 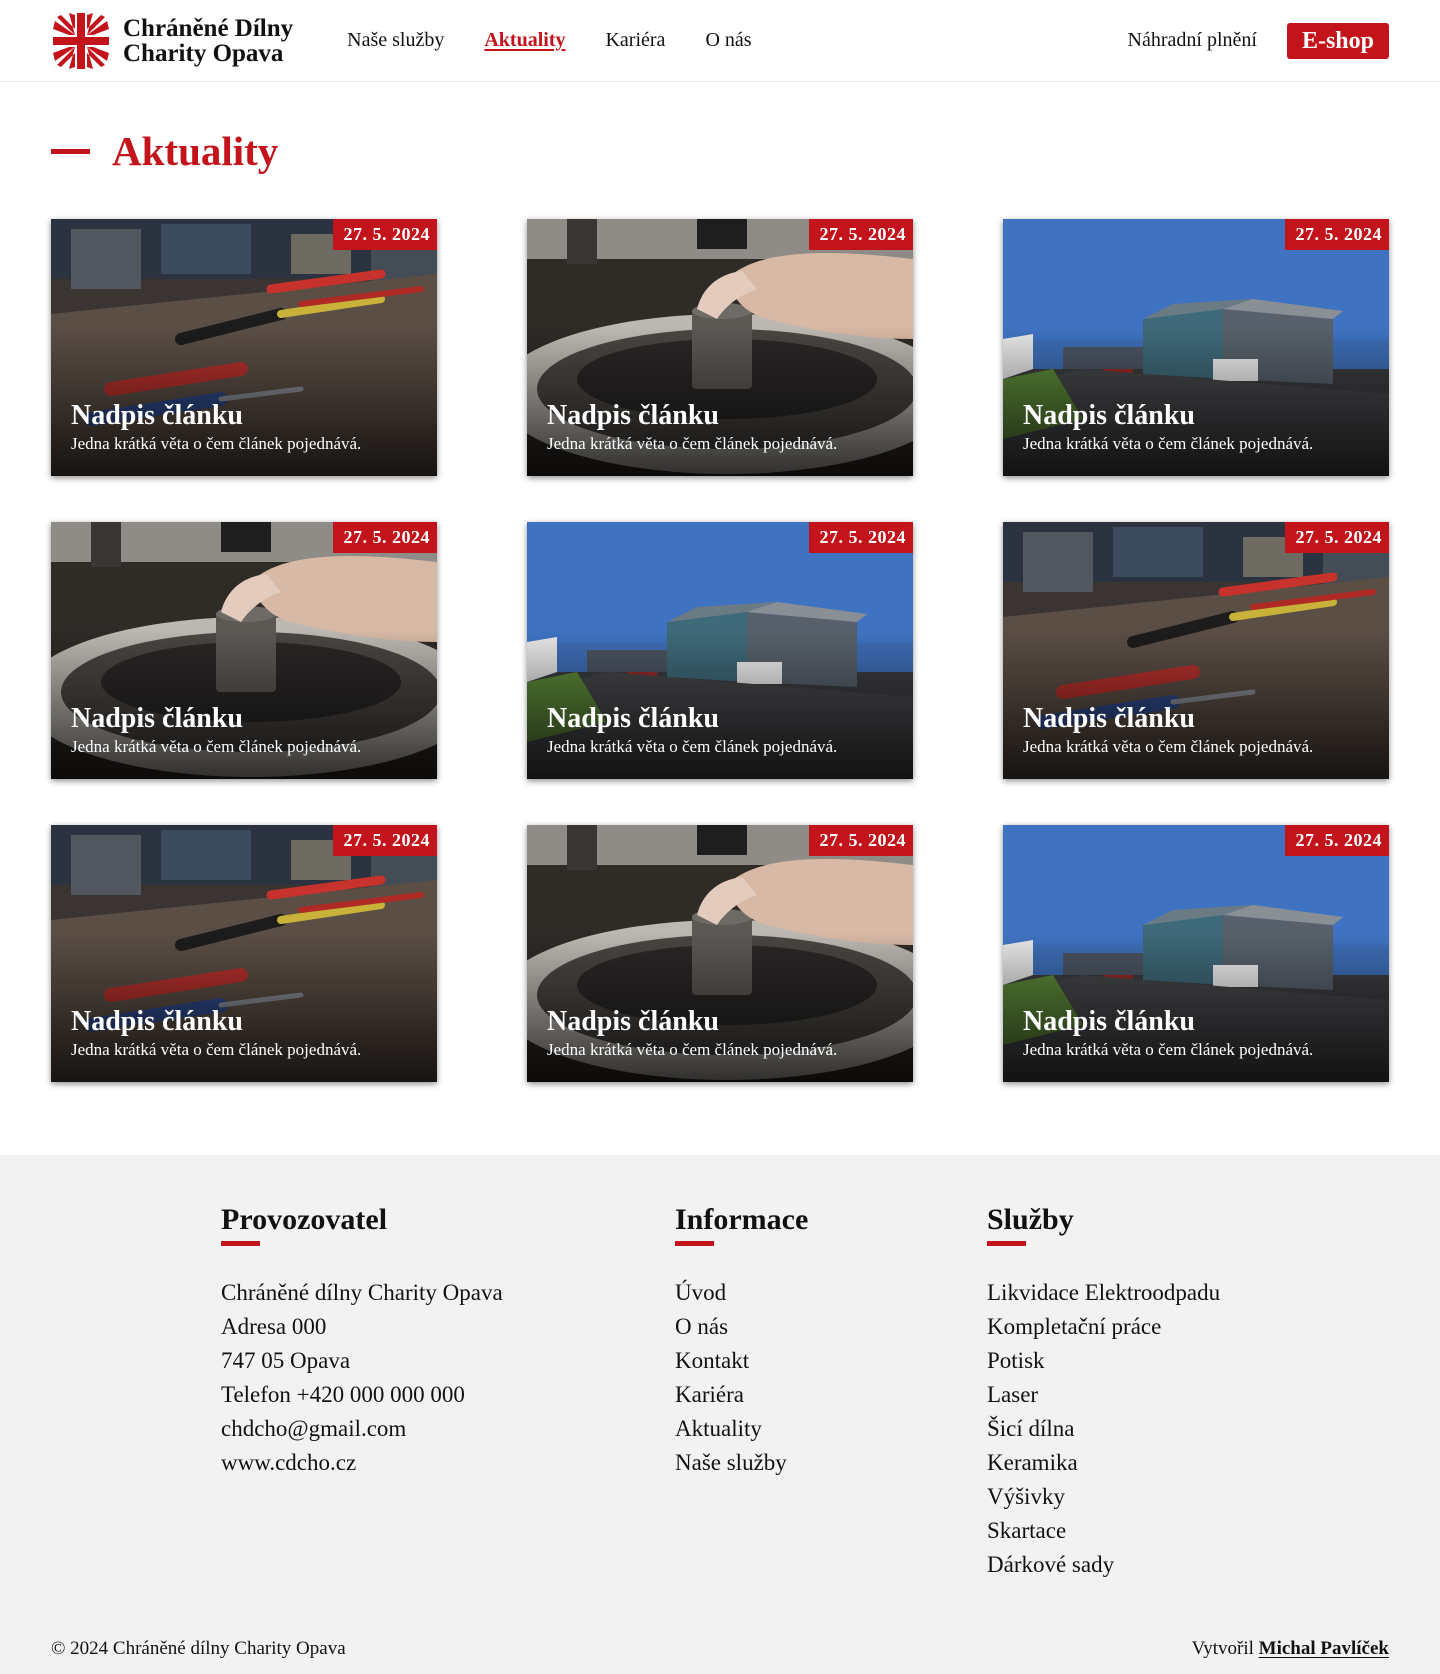 I want to click on service-link-shredding: Skartace, so click(x=1103, y=1531).